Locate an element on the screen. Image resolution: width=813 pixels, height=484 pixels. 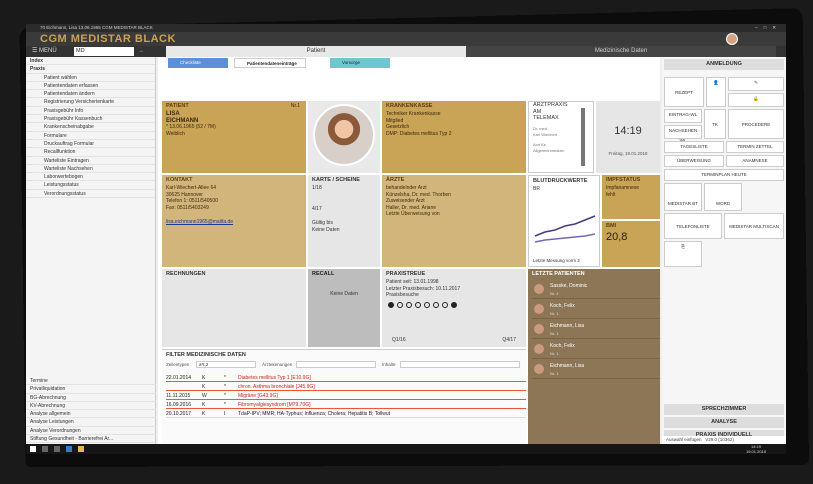
sidebar-item: Leistungsstatus is located at coordinates (90, 185).